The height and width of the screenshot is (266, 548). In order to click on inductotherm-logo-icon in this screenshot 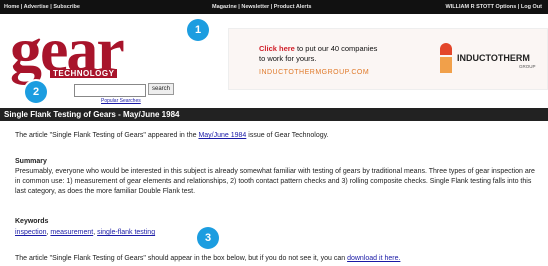, I will do `click(446, 58)`.